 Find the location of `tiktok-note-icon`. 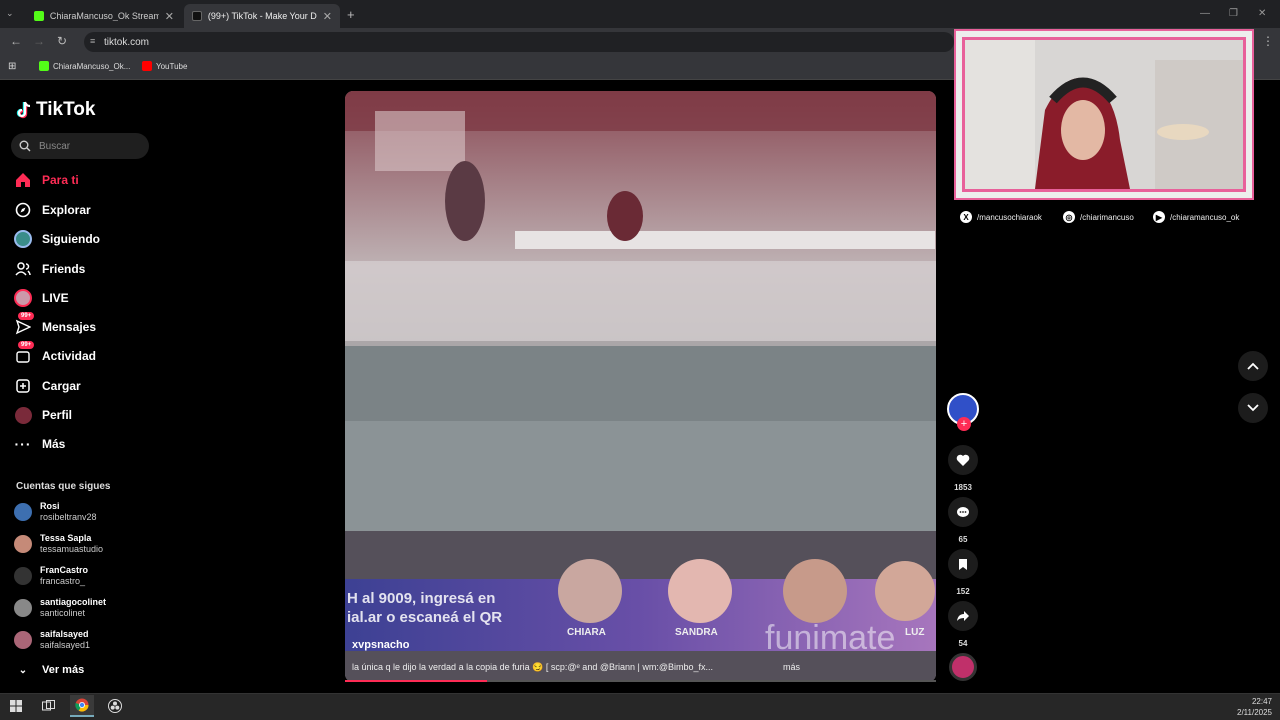

tiktok-note-icon is located at coordinates (23, 110).